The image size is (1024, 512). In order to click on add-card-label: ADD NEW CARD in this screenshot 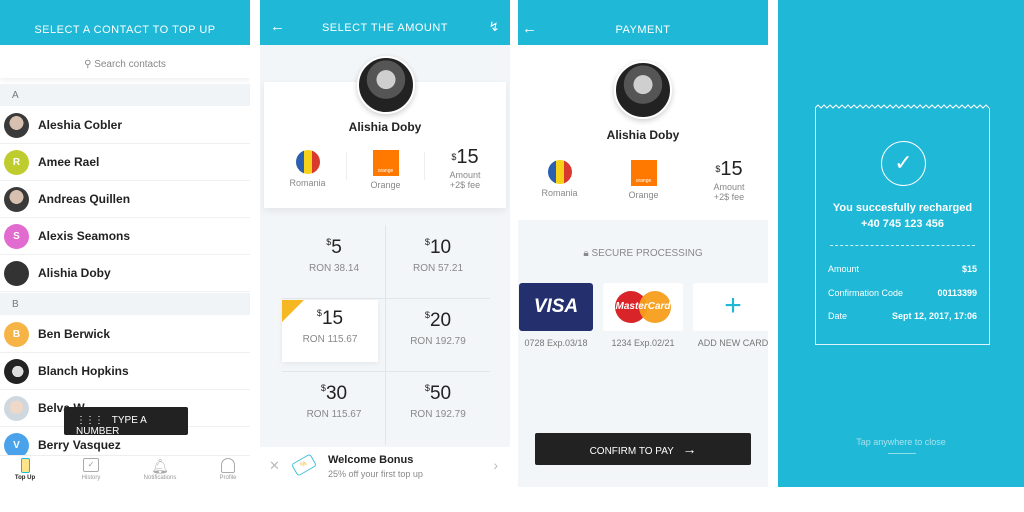, I will do `click(732, 343)`.